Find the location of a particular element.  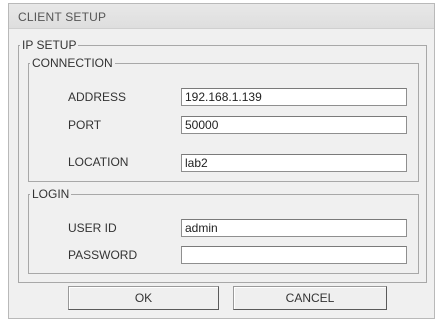

port-field is located at coordinates (294, 125).